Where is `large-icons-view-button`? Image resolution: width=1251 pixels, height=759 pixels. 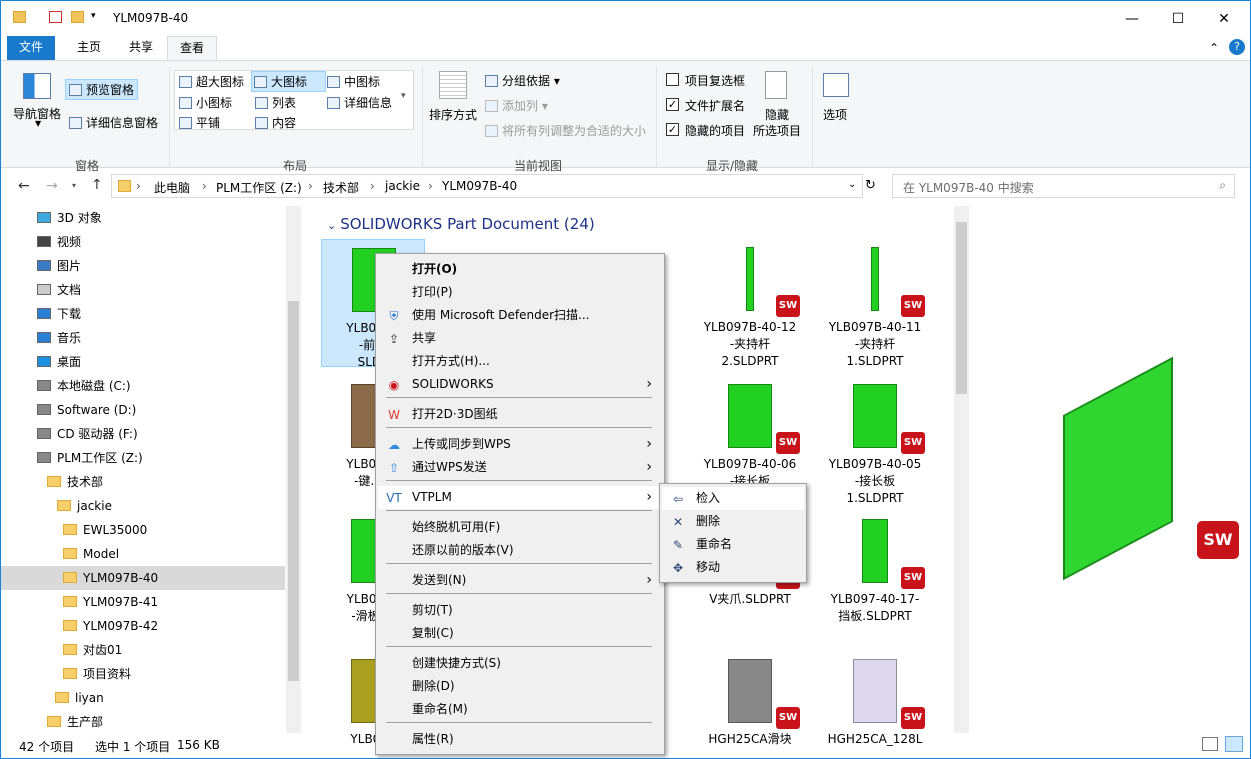
large-icons-view-button is located at coordinates (1234, 744).